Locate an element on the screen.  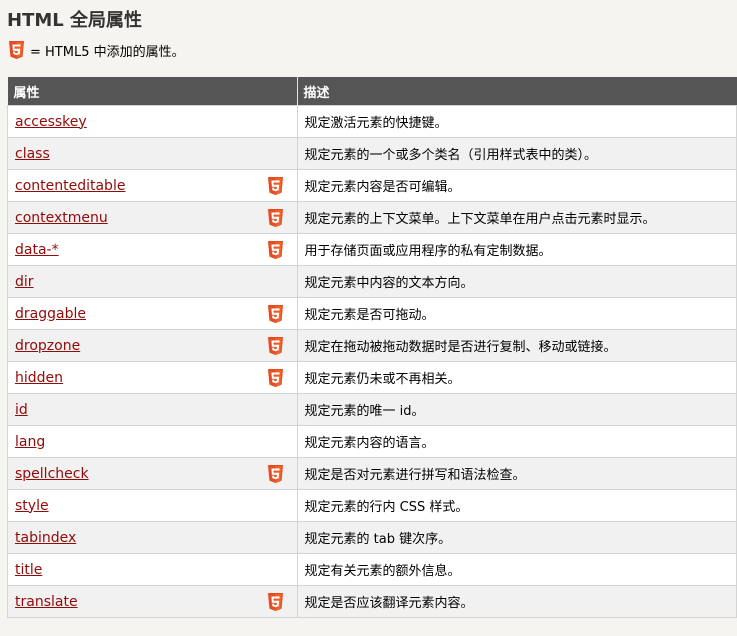
attribute-cell: contextmenu is located at coordinates (152, 217).